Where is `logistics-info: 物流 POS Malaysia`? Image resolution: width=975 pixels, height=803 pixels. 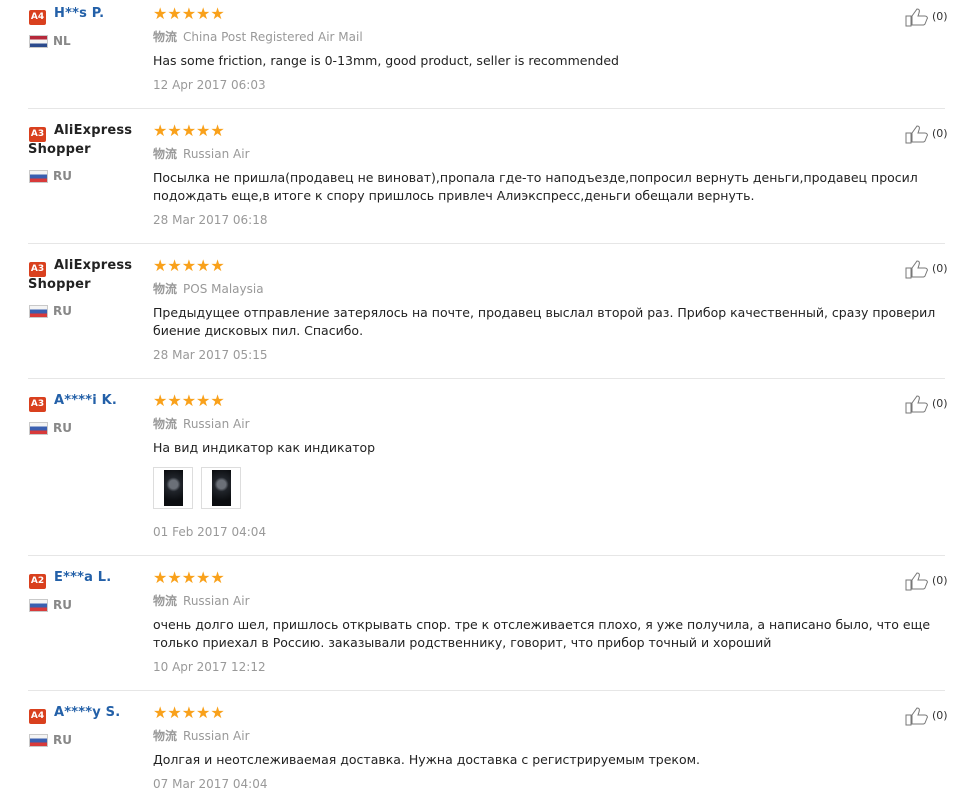 logistics-info: 物流 POS Malaysia is located at coordinates (208, 289).